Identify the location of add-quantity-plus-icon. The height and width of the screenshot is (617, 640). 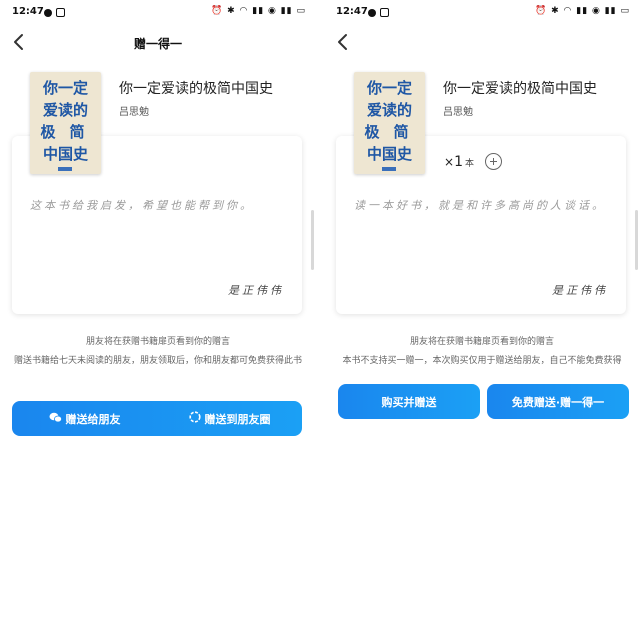
(493, 161).